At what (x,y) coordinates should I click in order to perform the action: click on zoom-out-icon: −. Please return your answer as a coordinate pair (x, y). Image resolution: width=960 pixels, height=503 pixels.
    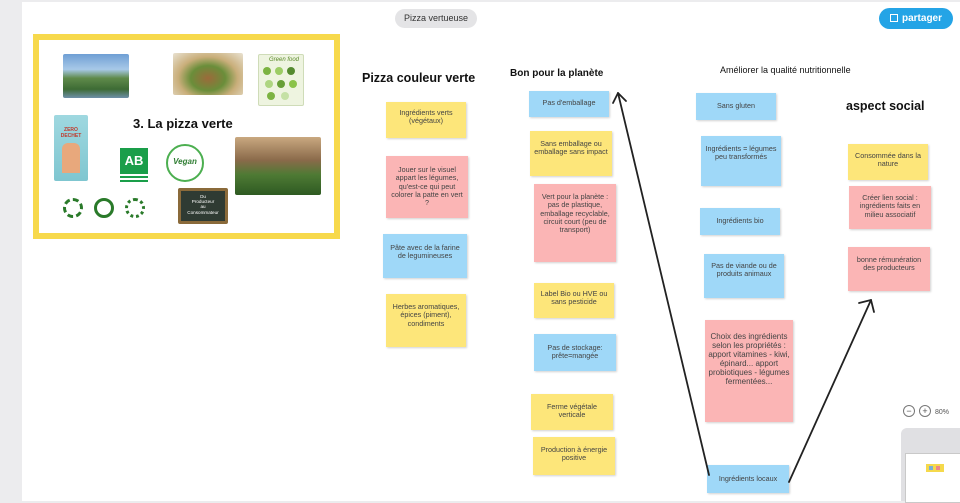
    Looking at the image, I should click on (909, 411).